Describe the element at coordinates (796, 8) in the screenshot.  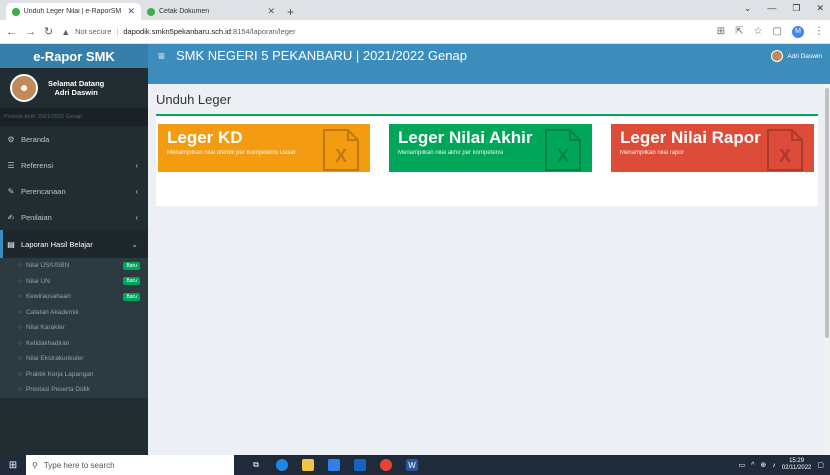
I see `maximize-icon: ❐` at that location.